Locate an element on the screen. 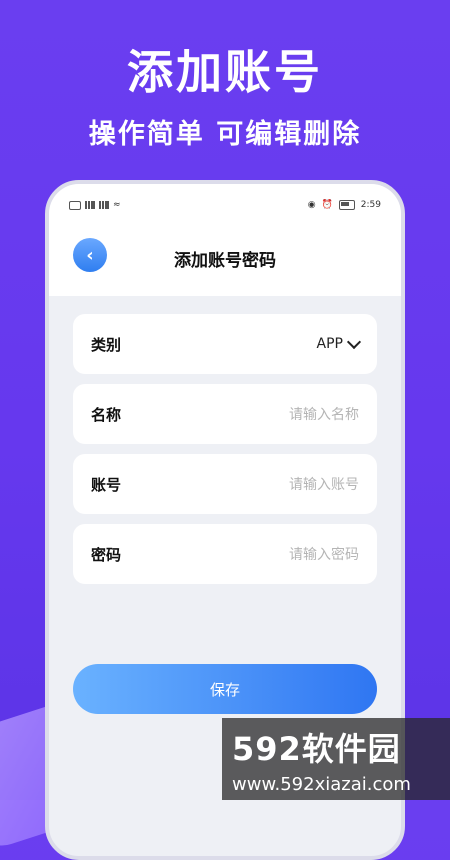 The width and height of the screenshot is (450, 860). category-label: 类别 is located at coordinates (106, 344).